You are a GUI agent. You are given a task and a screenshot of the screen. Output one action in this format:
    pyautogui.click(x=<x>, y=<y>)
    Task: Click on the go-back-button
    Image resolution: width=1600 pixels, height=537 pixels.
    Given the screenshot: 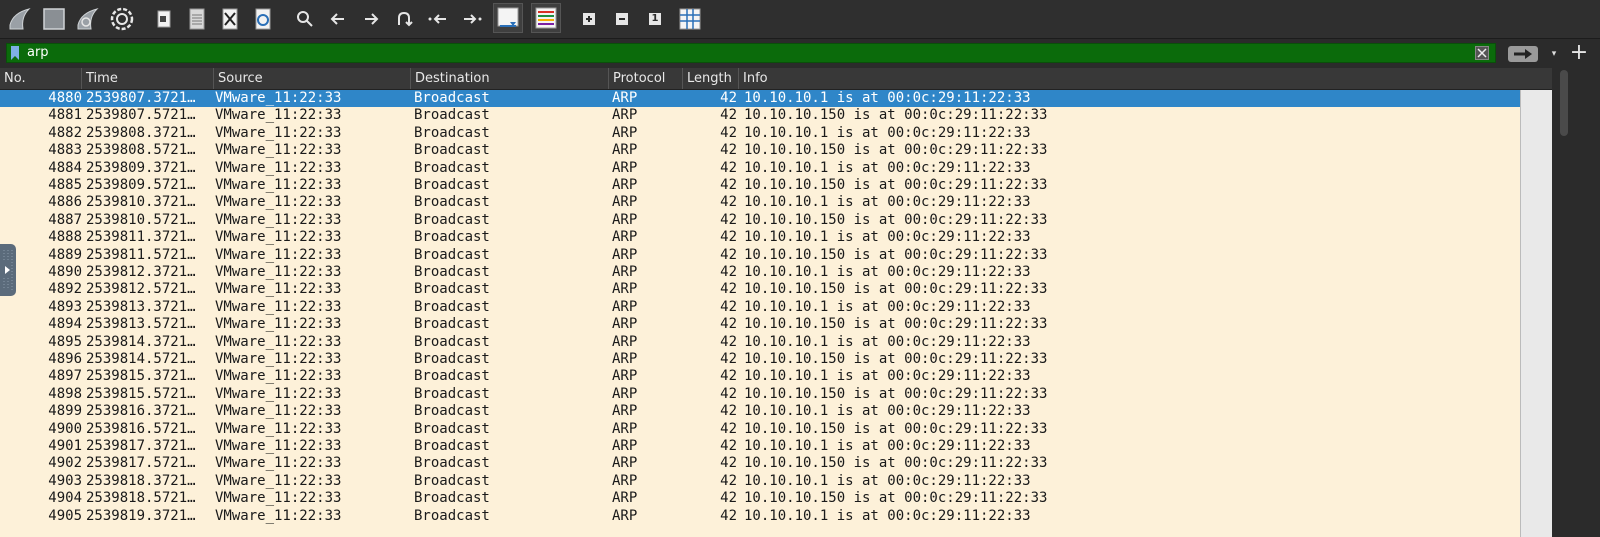 What is the action you would take?
    pyautogui.click(x=338, y=19)
    